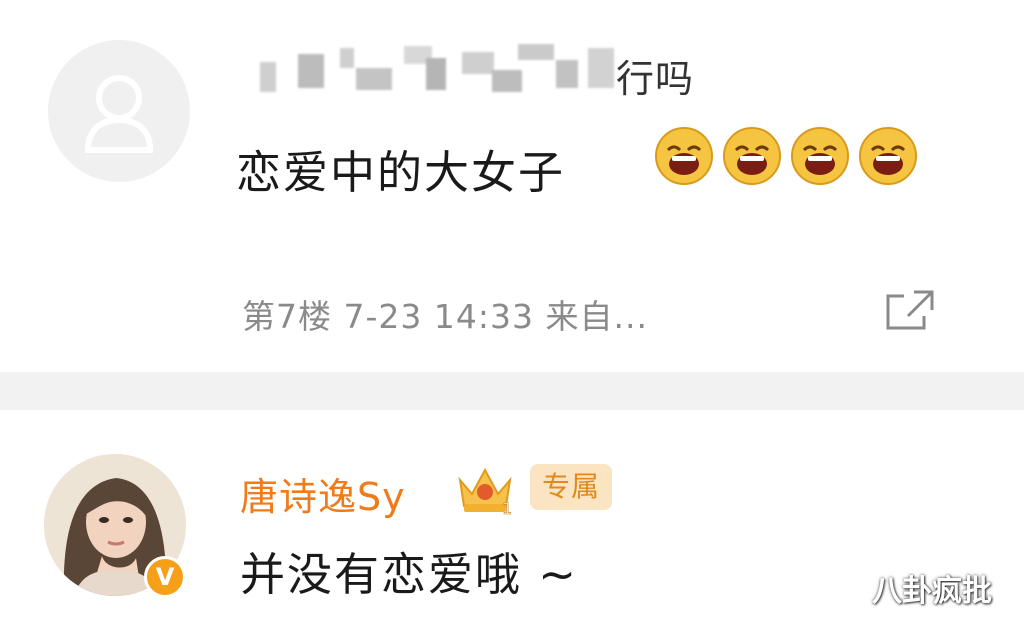 The height and width of the screenshot is (621, 1024). What do you see at coordinates (910, 310) in the screenshot?
I see `share-icon` at bounding box center [910, 310].